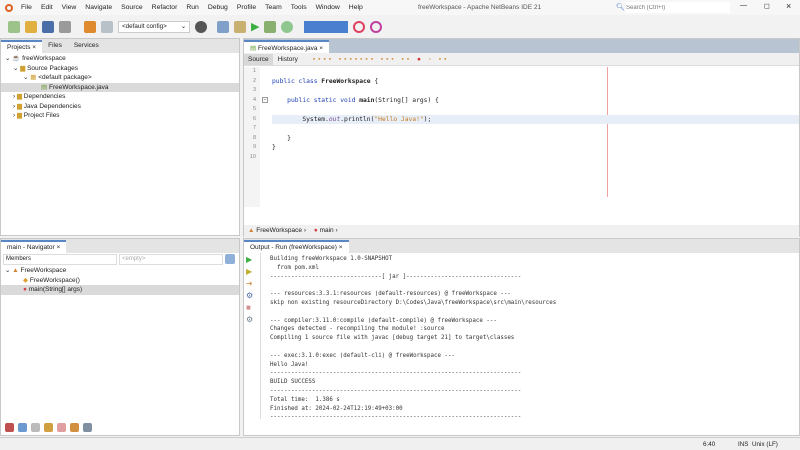 The height and width of the screenshot is (450, 800). I want to click on tree-item-java-file: ▤ FreeWorkspace.java, so click(120, 87).